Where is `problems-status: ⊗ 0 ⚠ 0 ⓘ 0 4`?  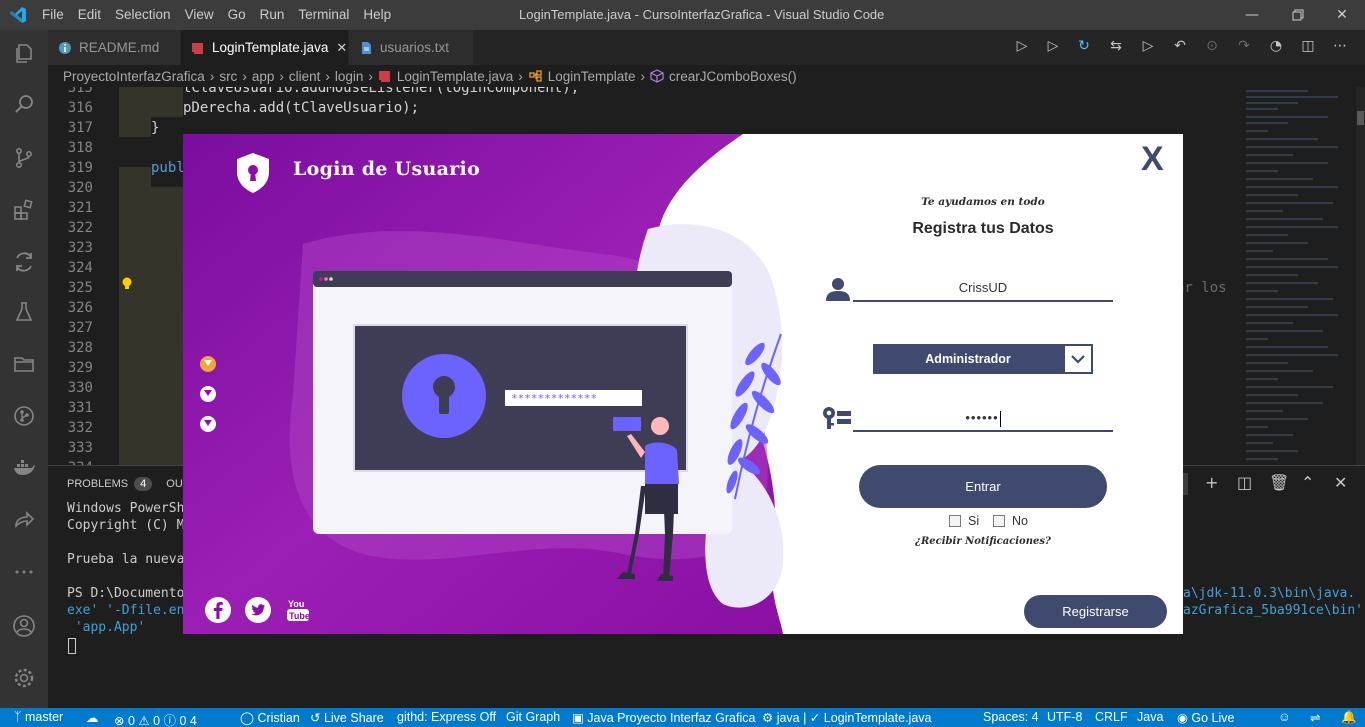
problems-status: ⊗ 0 ⚠ 0 ⓘ 0 4 is located at coordinates (155, 718).